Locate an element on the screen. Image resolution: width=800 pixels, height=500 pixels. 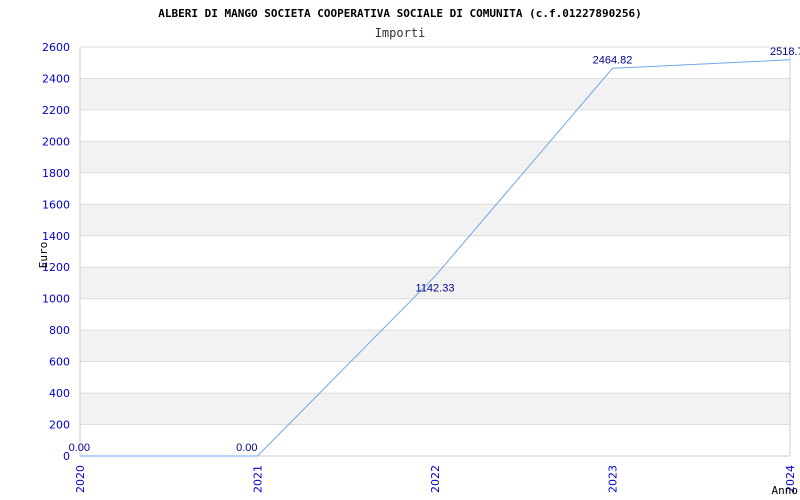
x-tick-label: 2021 is located at coordinates (258, 479).